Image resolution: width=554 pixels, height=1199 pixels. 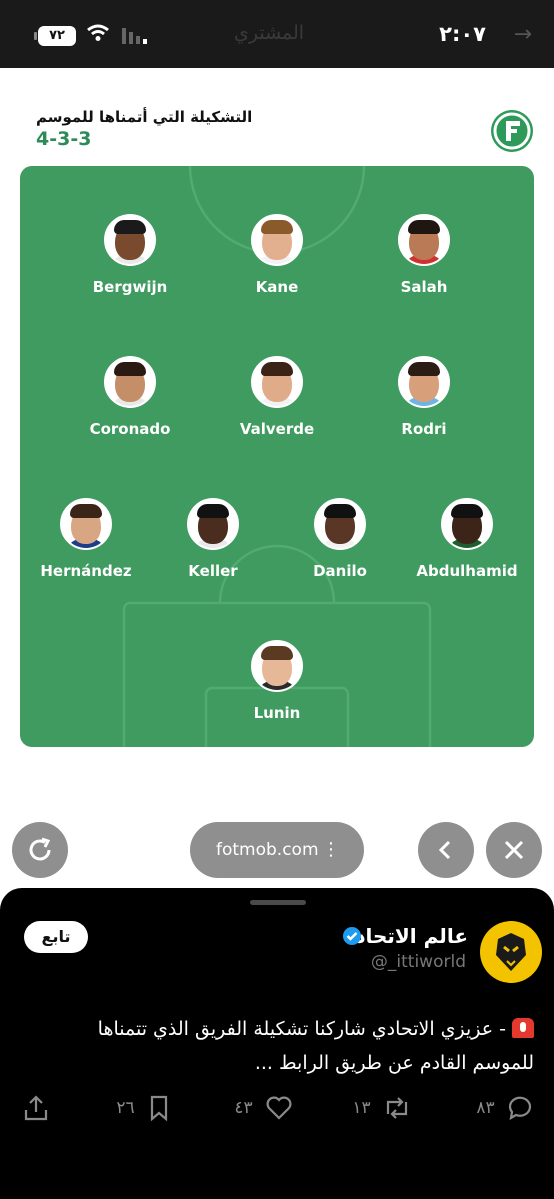 What do you see at coordinates (144, 1108) in the screenshot?
I see `bookmark-button: ٢٦` at bounding box center [144, 1108].